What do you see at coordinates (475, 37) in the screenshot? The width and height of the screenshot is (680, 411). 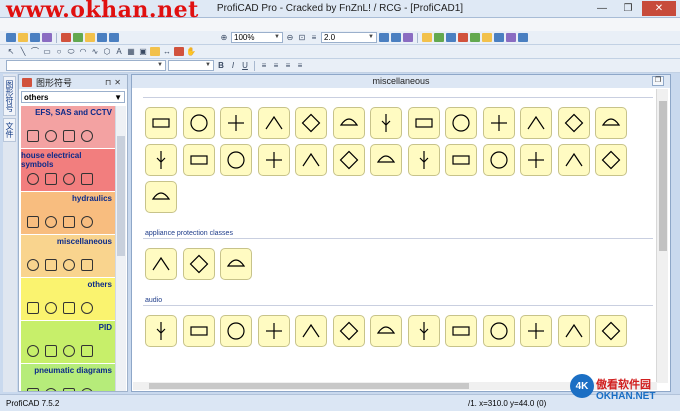 I see `parts-icon` at bounding box center [475, 37].